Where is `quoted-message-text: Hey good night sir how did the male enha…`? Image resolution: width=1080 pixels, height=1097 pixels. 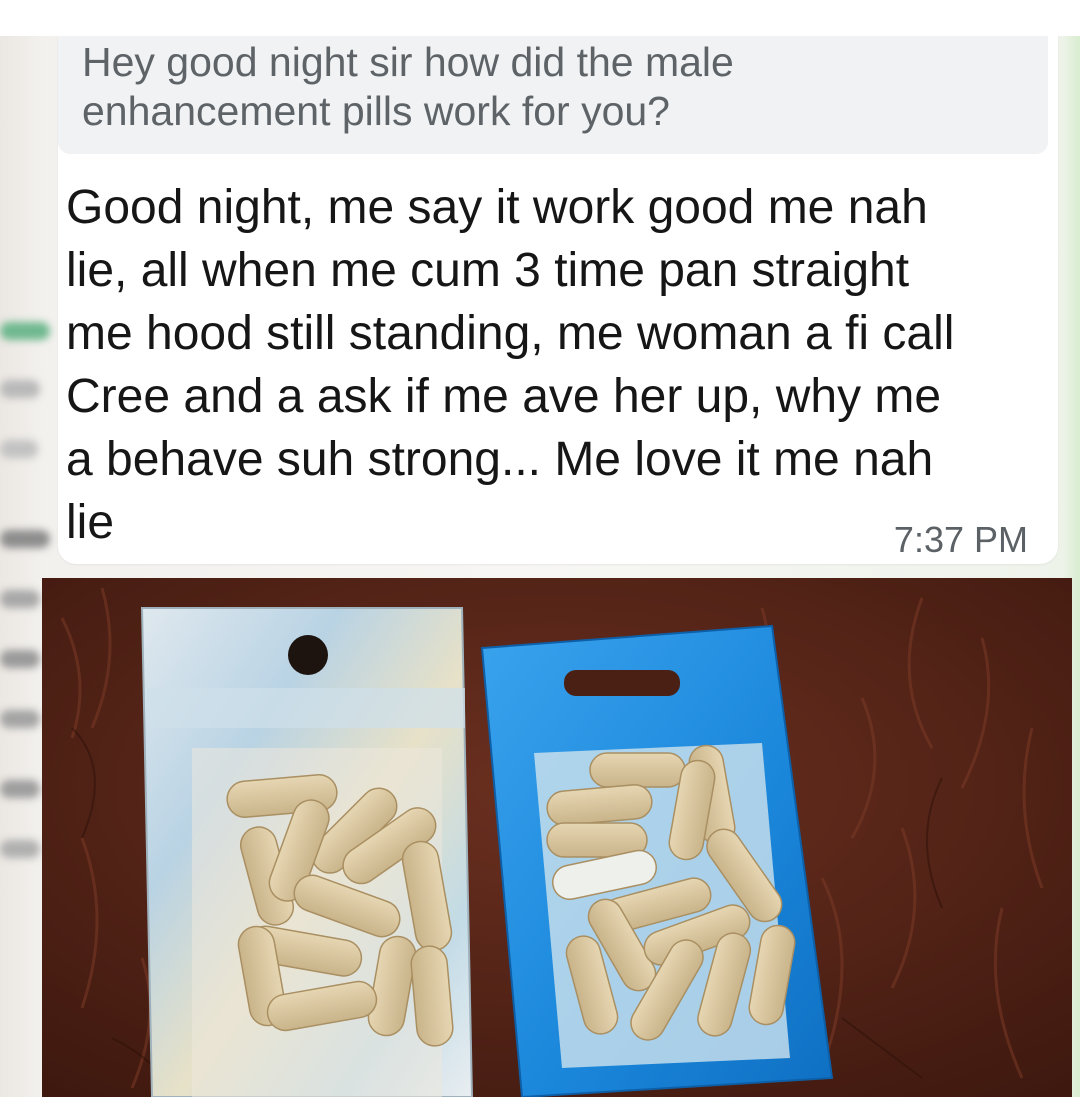
quoted-message-text: Hey good night sir how did the male enha… is located at coordinates (408, 86).